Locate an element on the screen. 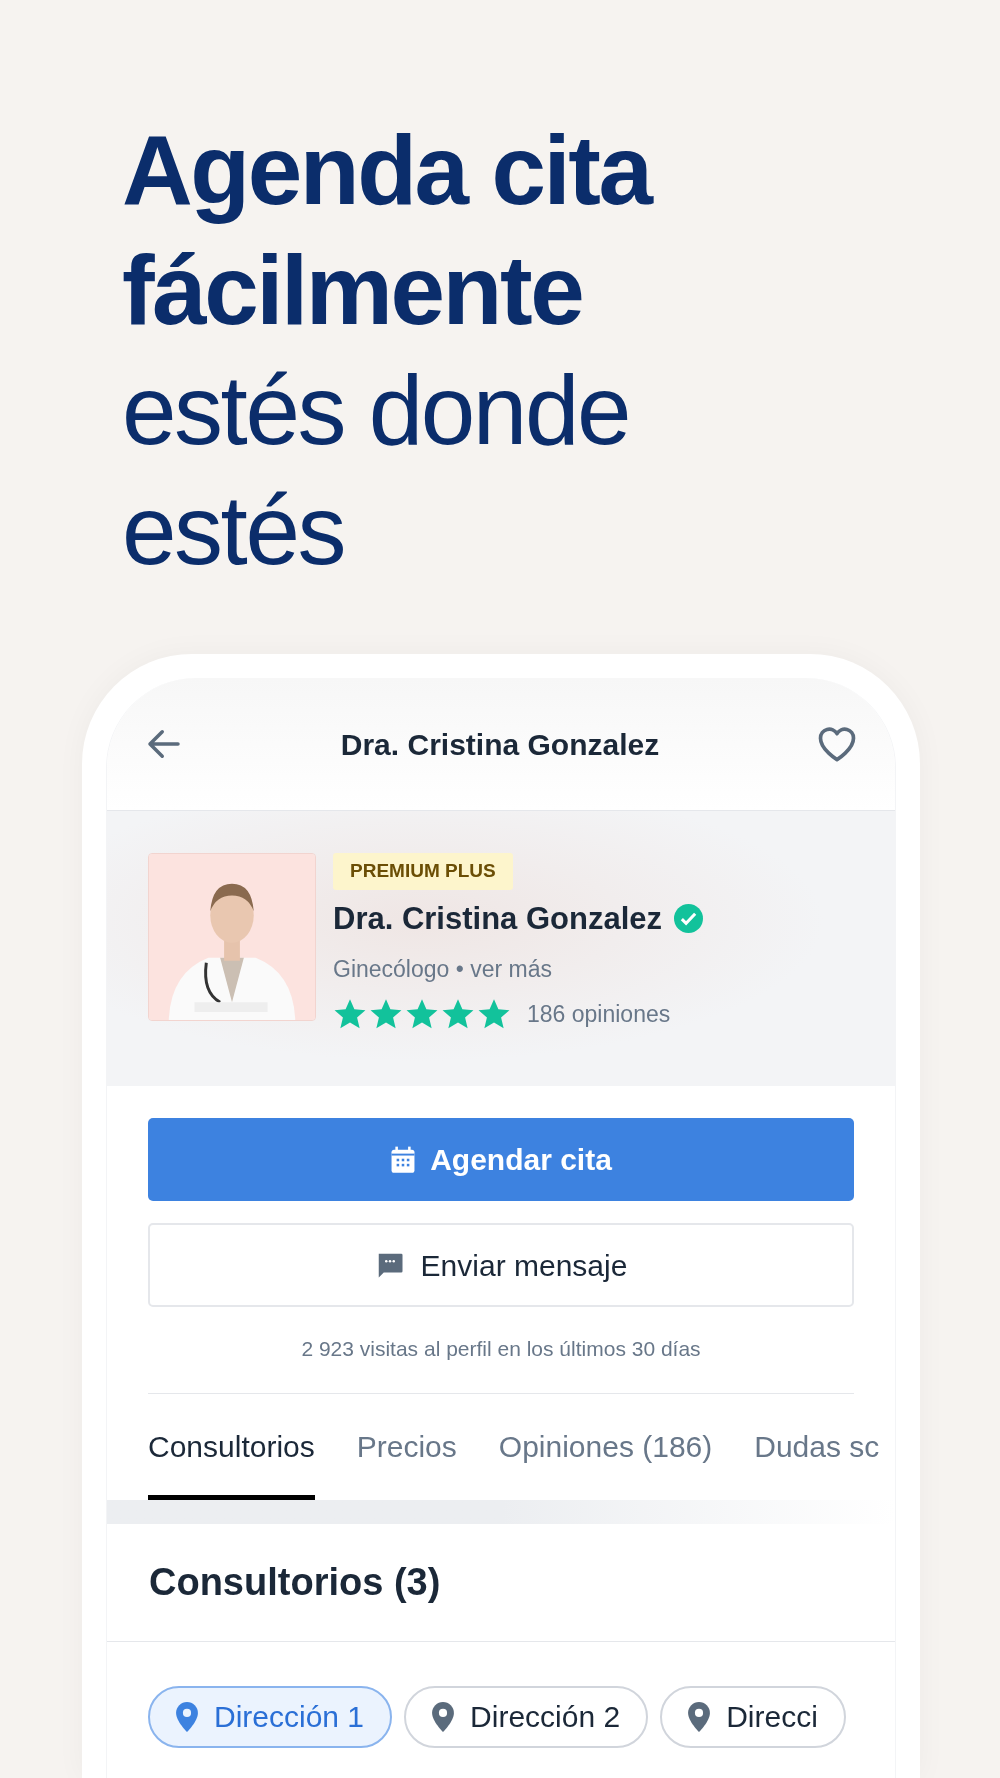 The height and width of the screenshot is (1778, 1000). tab: Opiniones (186) is located at coordinates (605, 1461).